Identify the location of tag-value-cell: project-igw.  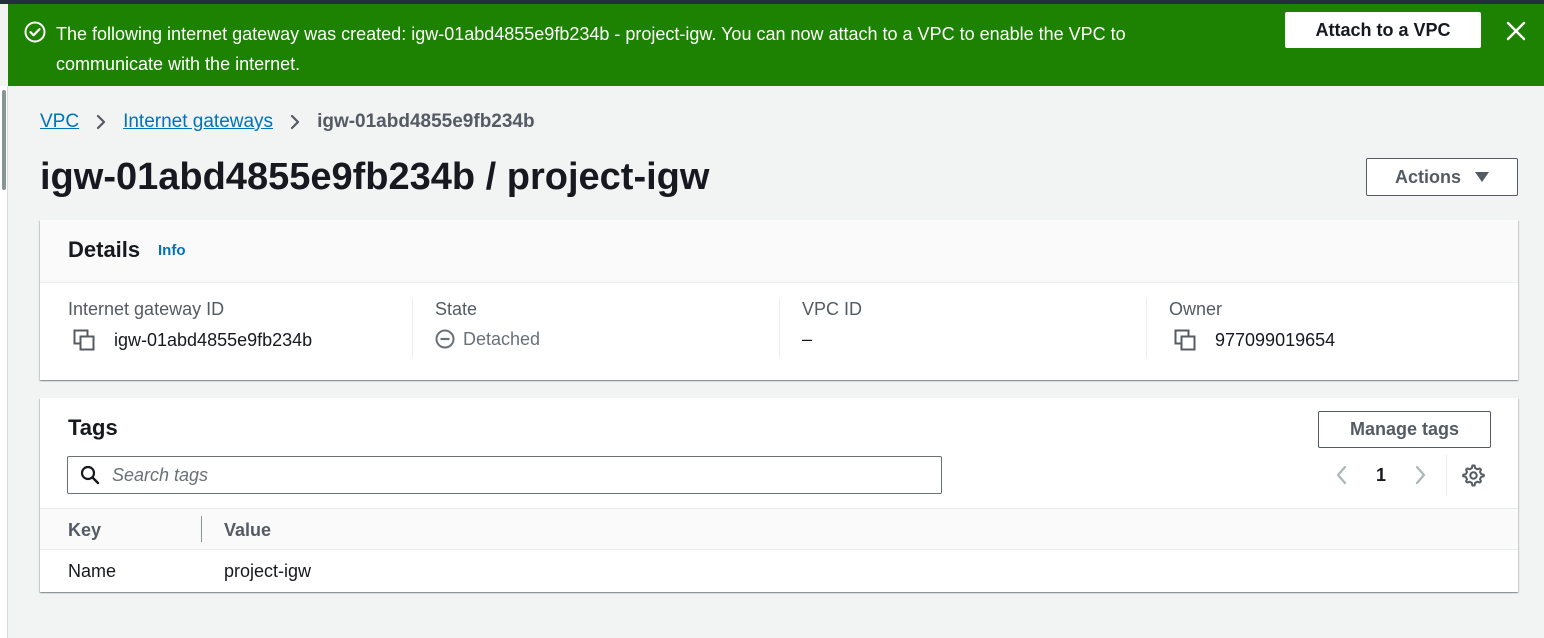
(268, 571).